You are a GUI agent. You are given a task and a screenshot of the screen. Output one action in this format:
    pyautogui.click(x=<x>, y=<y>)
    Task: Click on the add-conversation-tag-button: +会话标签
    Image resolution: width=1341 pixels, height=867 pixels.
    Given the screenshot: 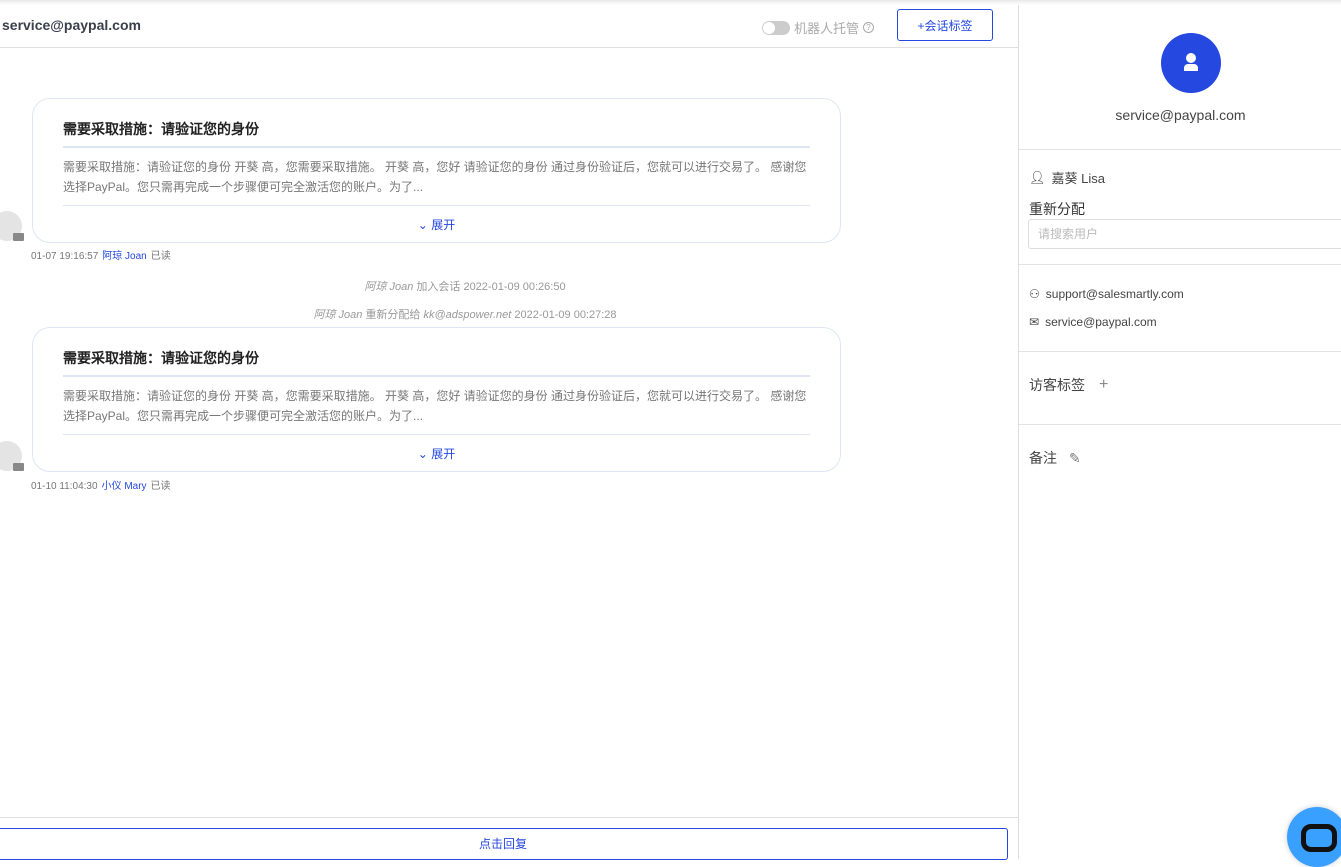 What is the action you would take?
    pyautogui.click(x=945, y=25)
    